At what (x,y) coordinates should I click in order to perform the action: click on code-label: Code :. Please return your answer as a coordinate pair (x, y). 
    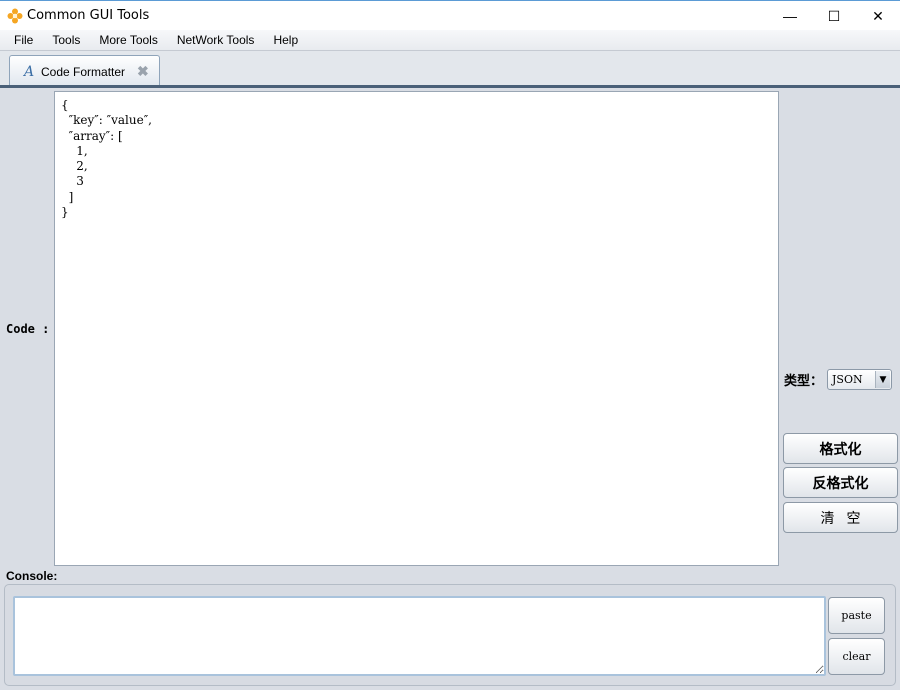
    Looking at the image, I should click on (28, 329).